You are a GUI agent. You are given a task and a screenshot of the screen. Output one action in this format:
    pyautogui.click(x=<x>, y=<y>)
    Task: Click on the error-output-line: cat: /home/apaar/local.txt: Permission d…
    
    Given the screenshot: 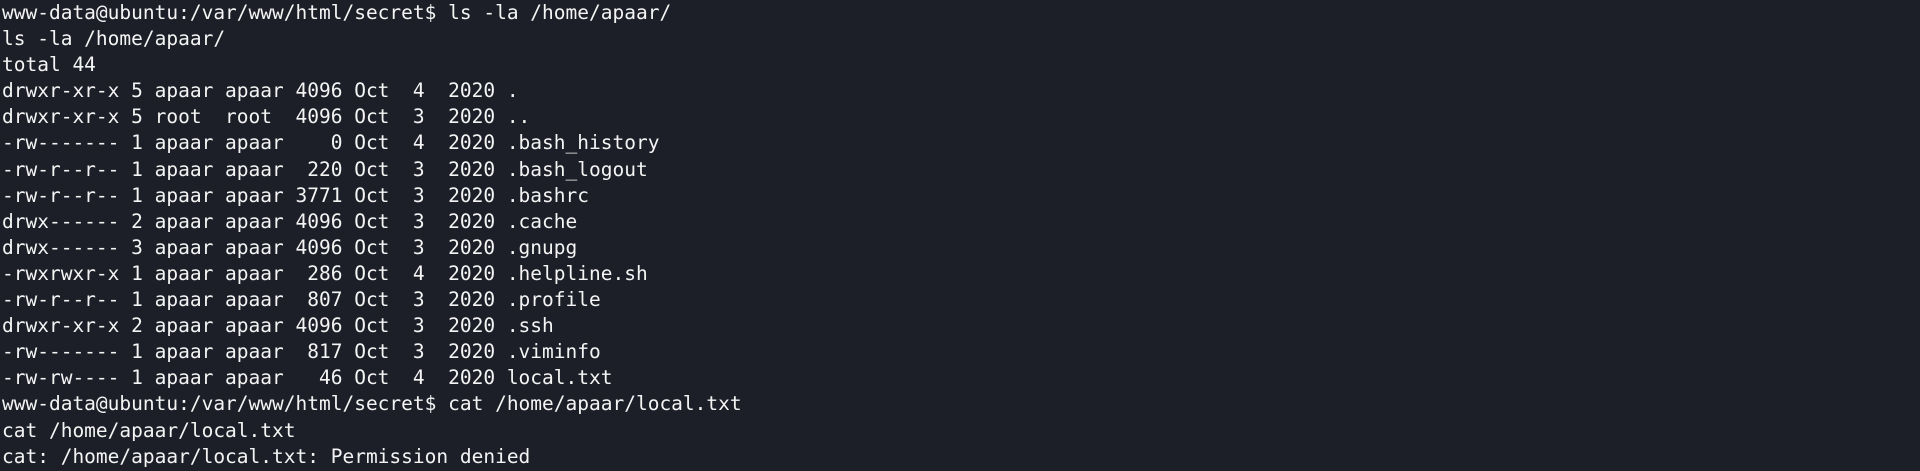 What is the action you would take?
    pyautogui.click(x=266, y=456)
    